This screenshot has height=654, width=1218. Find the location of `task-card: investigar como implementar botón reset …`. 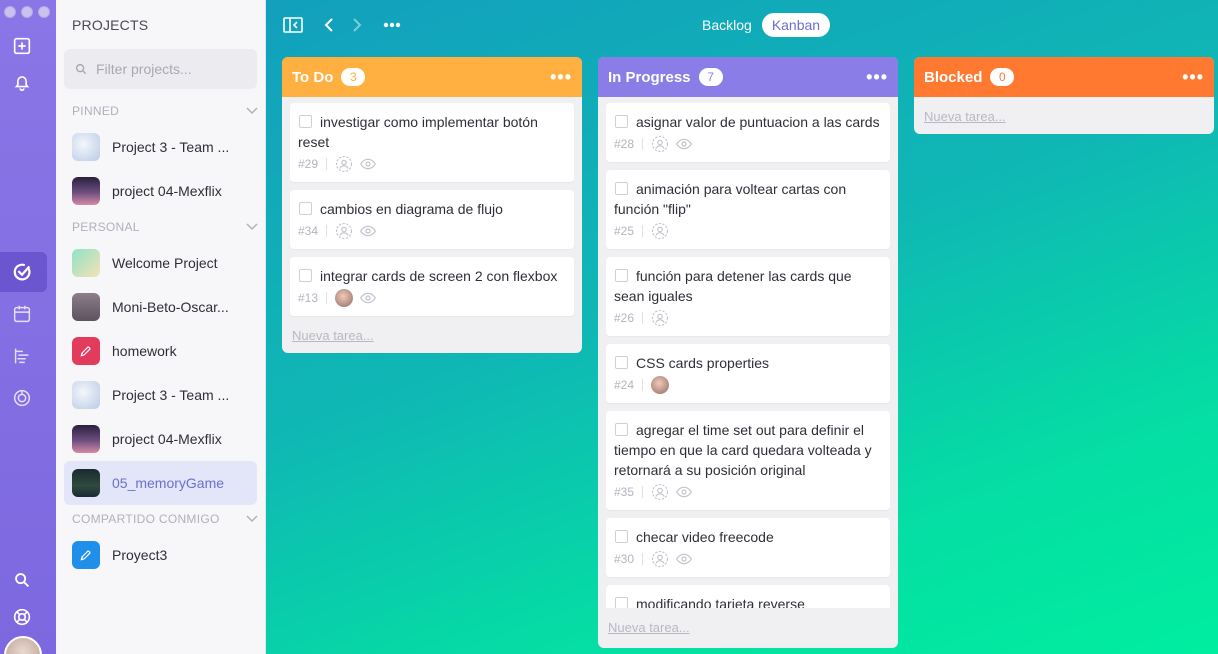

task-card: investigar como implementar botón reset … is located at coordinates (432, 142).